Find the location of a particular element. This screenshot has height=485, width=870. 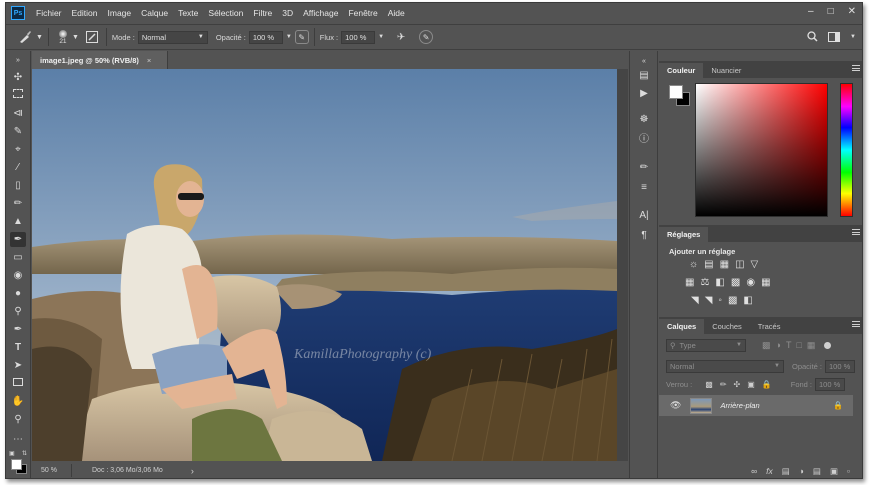

link-icon: ∞ is located at coordinates (754, 471).